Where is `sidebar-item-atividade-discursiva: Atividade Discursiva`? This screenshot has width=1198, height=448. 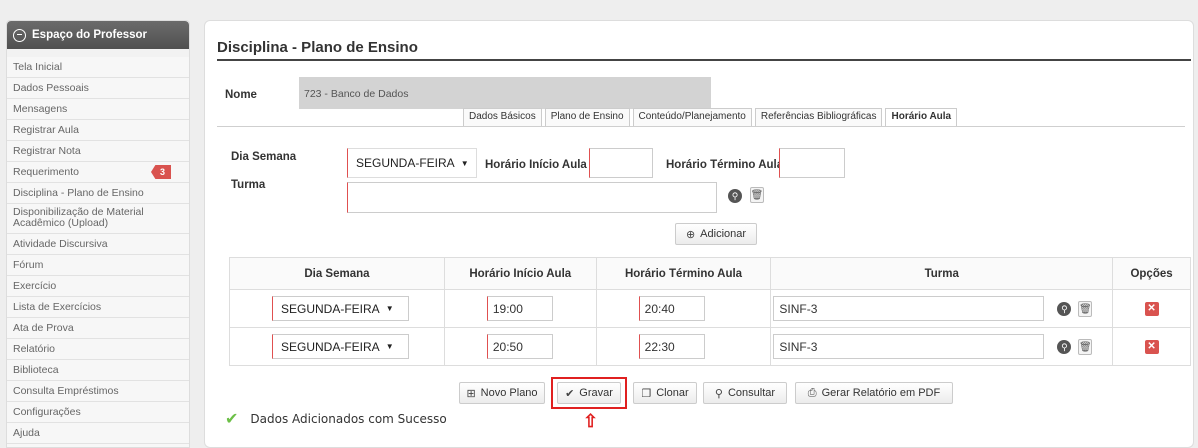 sidebar-item-atividade-discursiva: Atividade Discursiva is located at coordinates (98, 244).